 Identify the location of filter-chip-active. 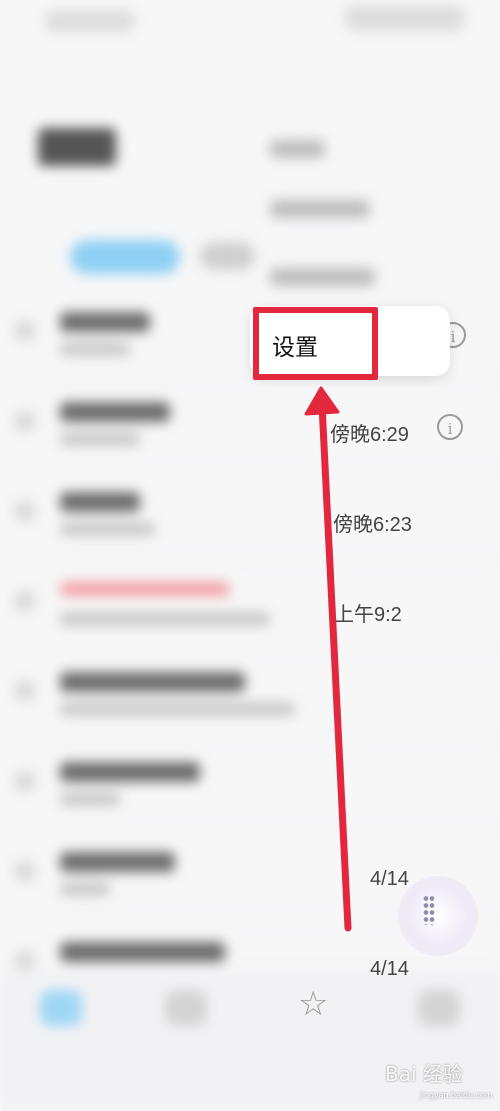
(125, 257).